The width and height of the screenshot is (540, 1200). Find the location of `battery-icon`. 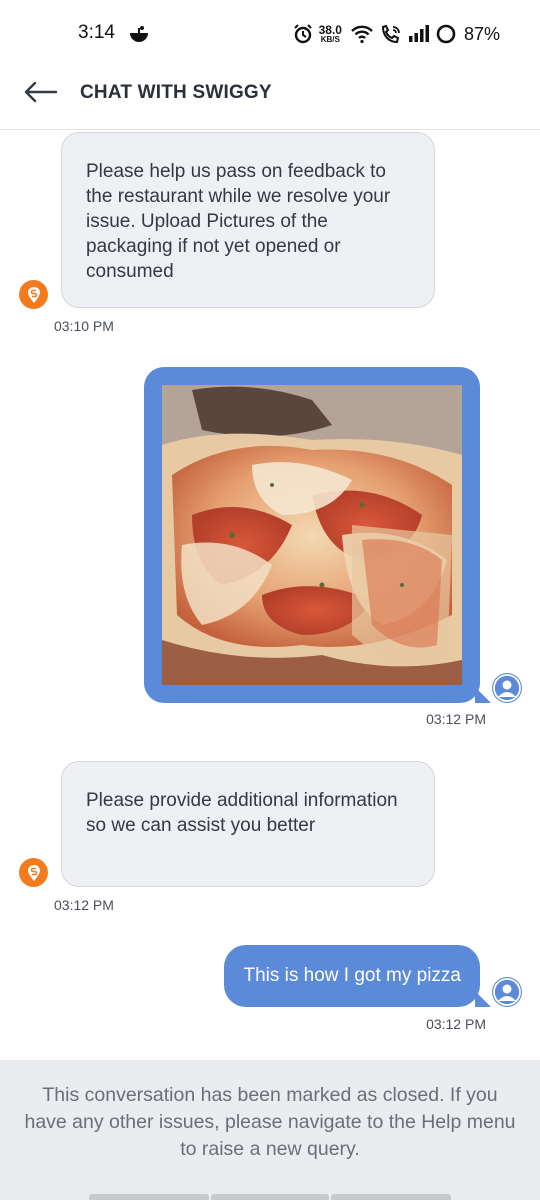

battery-icon is located at coordinates (446, 34).